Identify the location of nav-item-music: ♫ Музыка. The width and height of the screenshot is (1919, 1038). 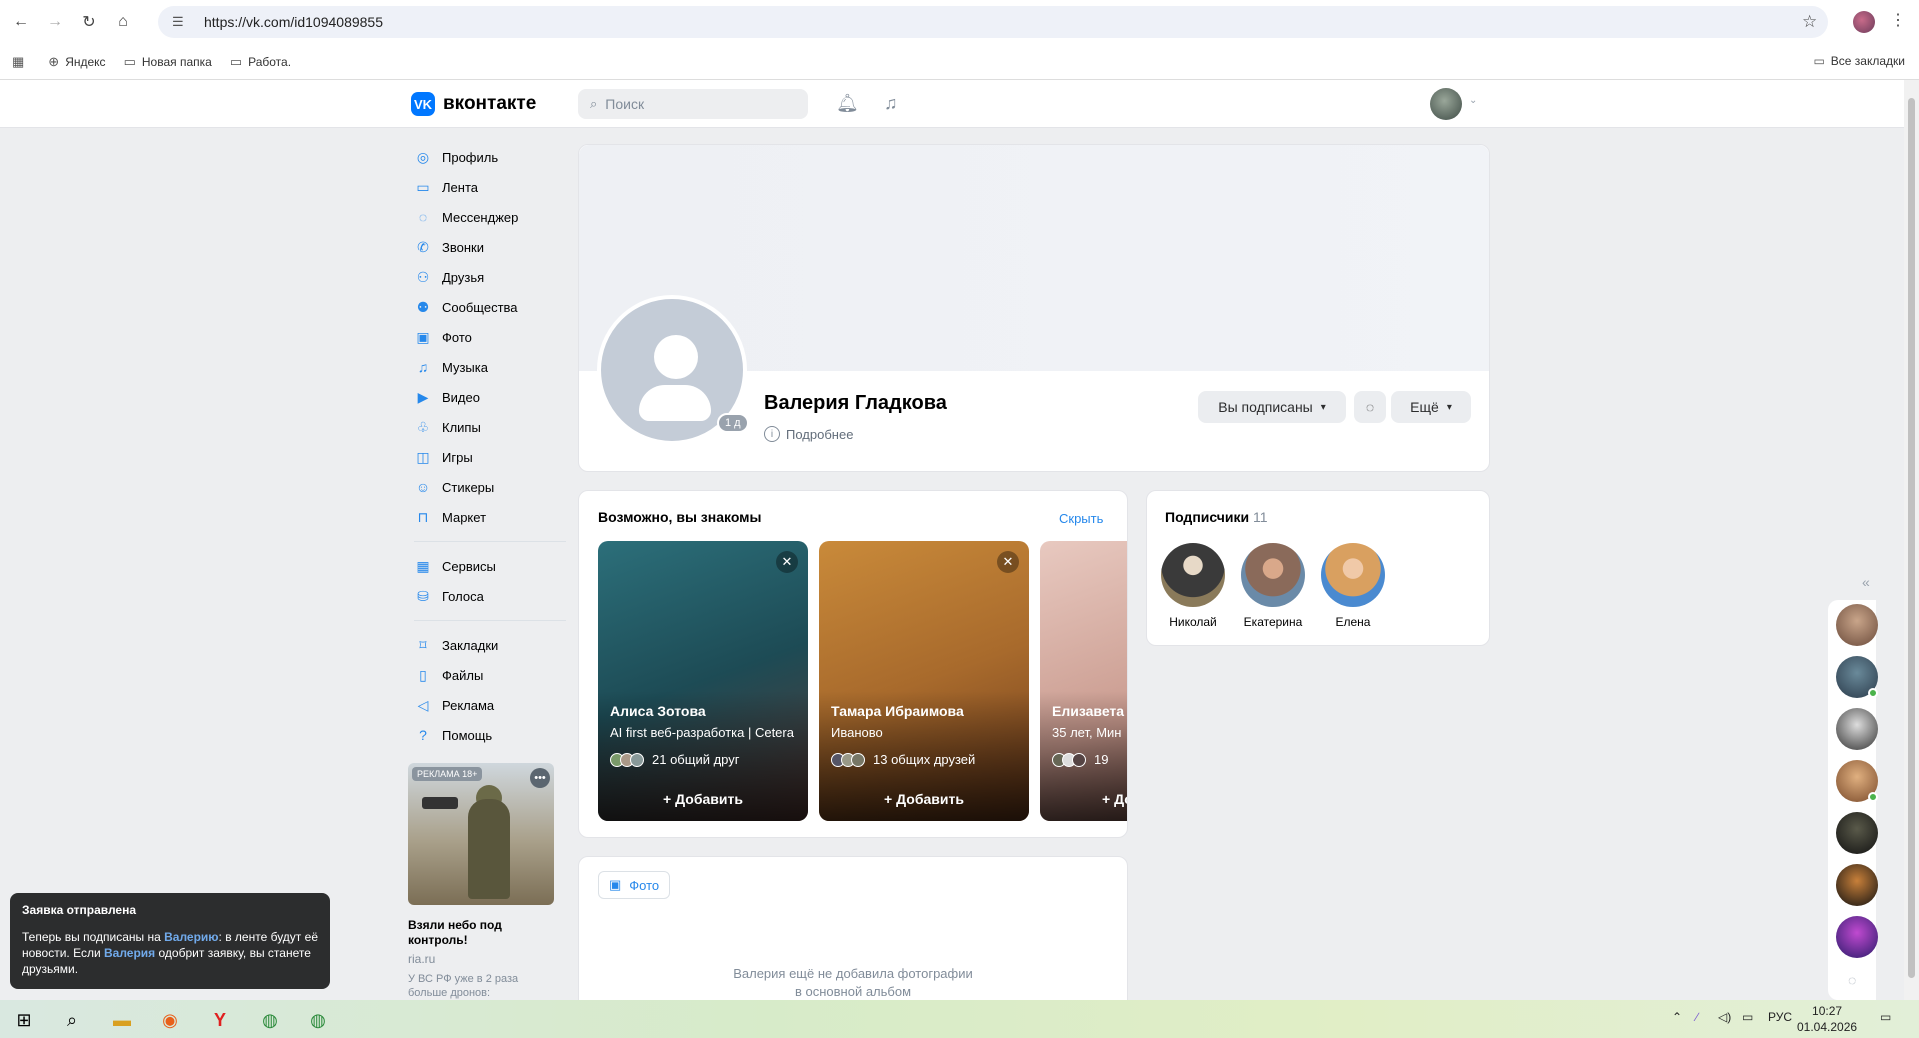
(490, 367).